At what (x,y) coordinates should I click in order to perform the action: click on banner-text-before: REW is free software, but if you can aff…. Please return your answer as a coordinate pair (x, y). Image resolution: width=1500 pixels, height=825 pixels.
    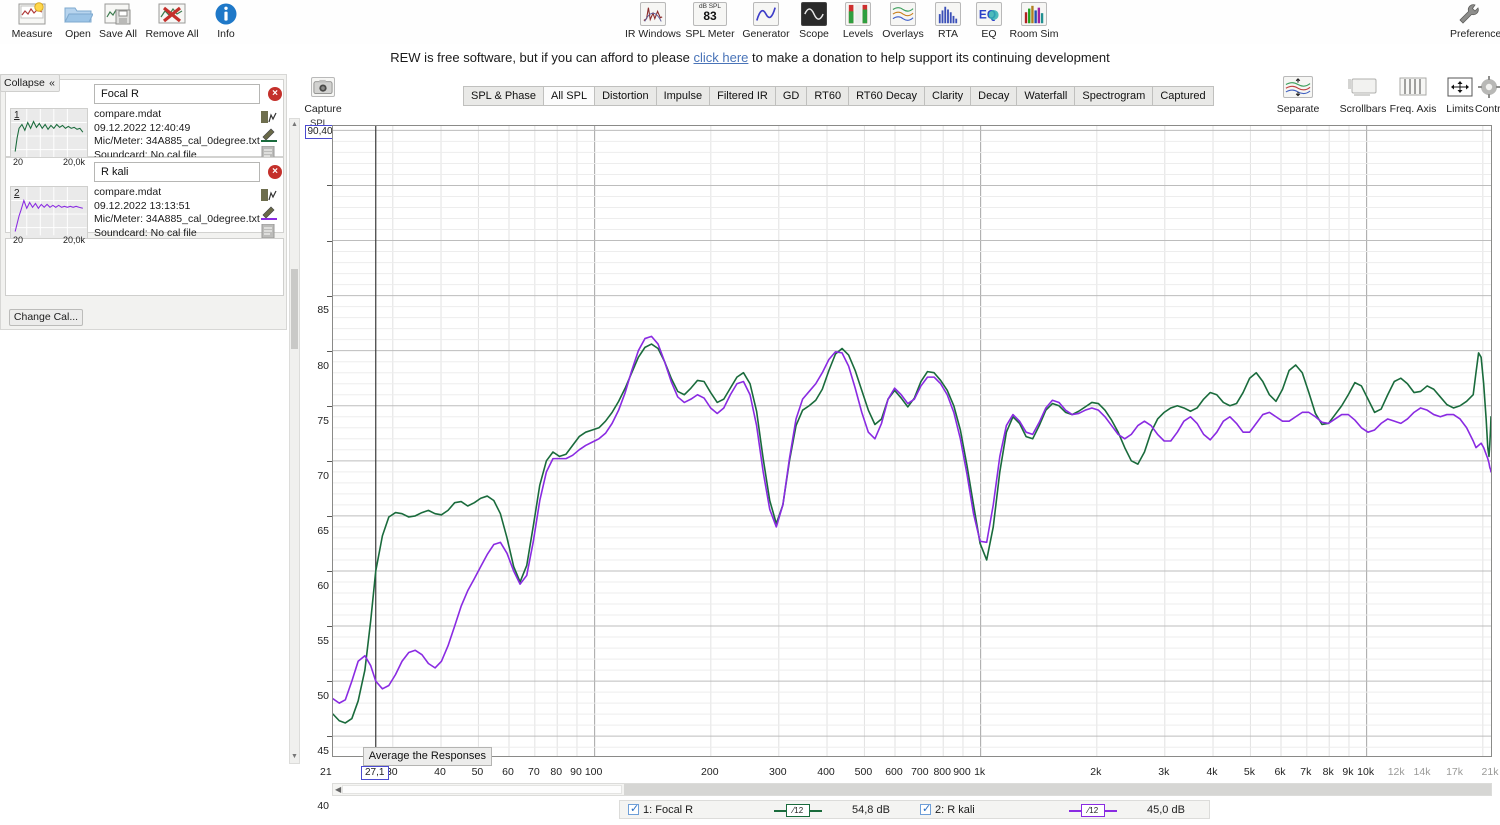
    Looking at the image, I should click on (542, 57).